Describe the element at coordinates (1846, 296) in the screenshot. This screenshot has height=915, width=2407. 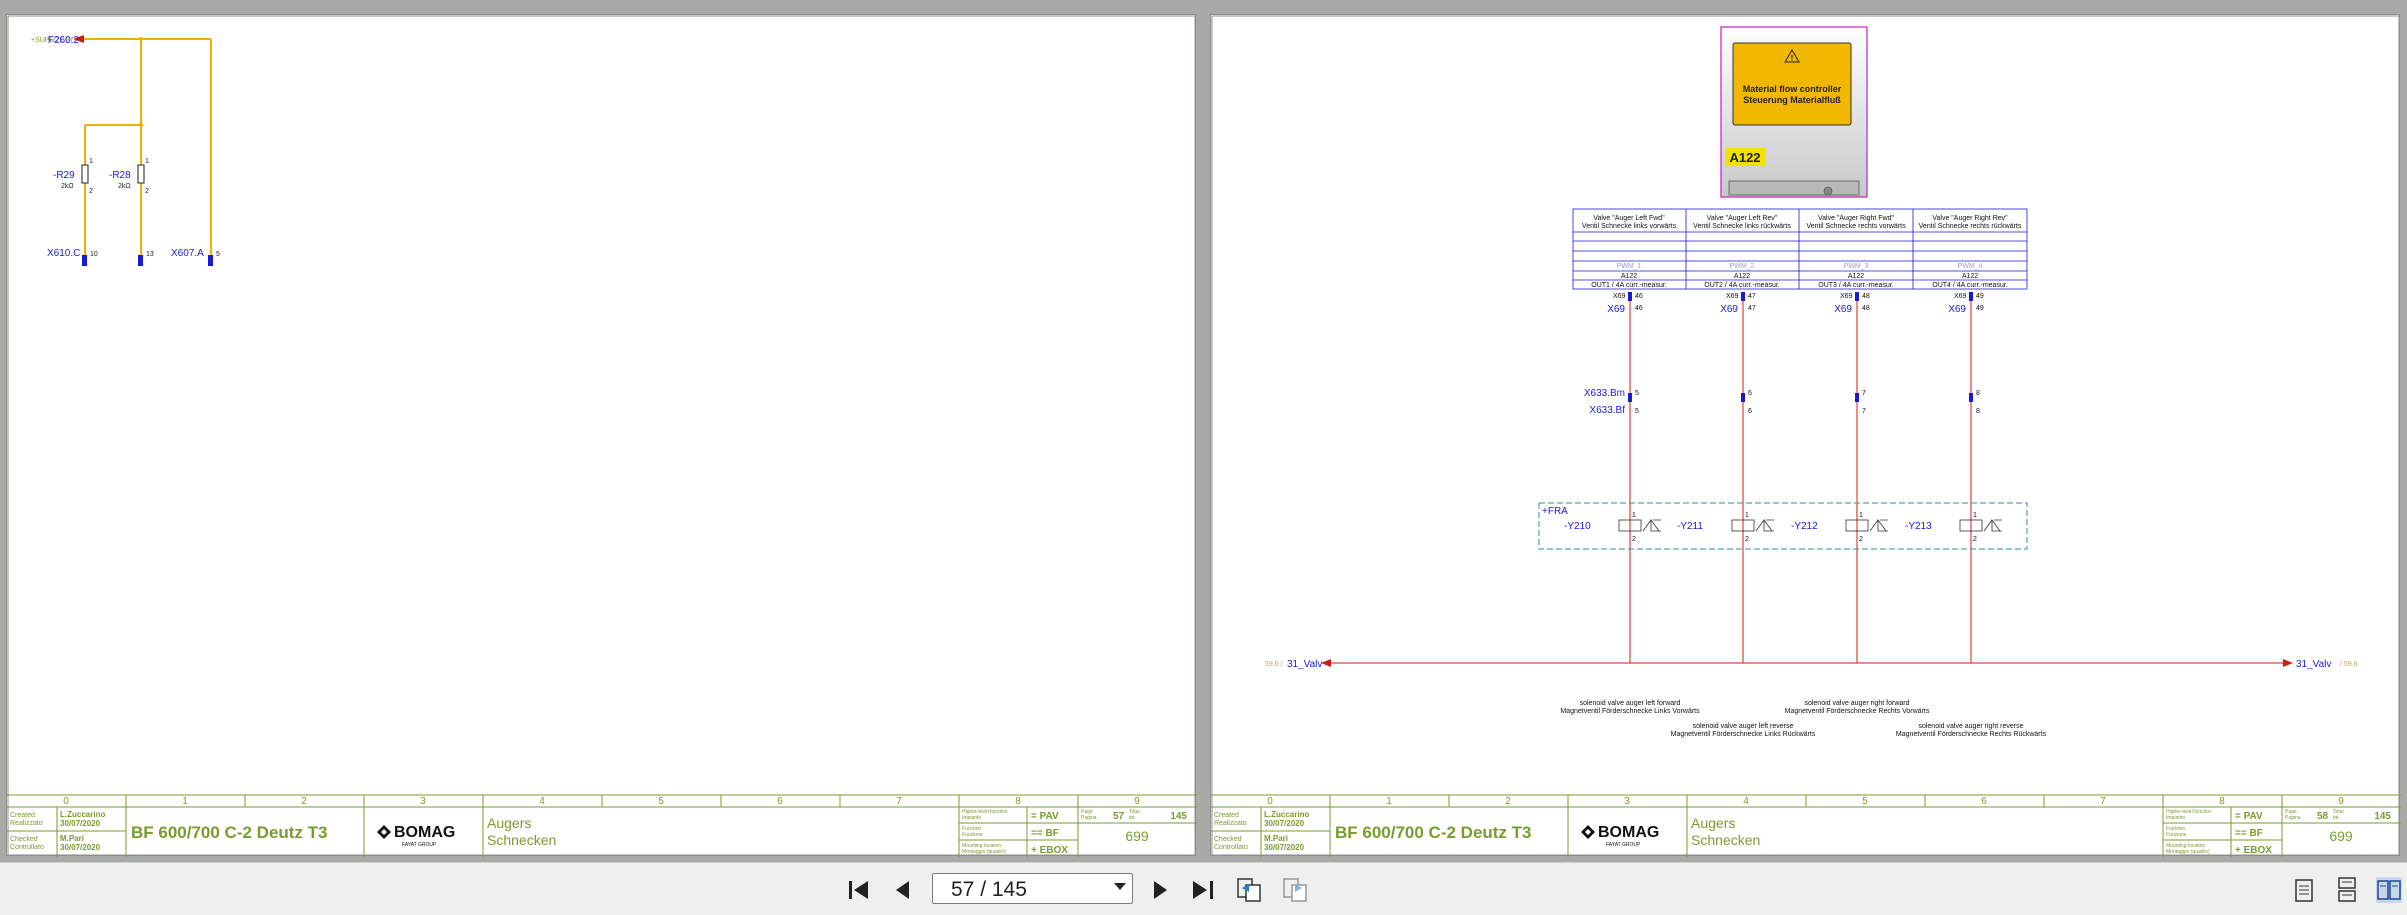
I see `x69-small-3: X69` at that location.